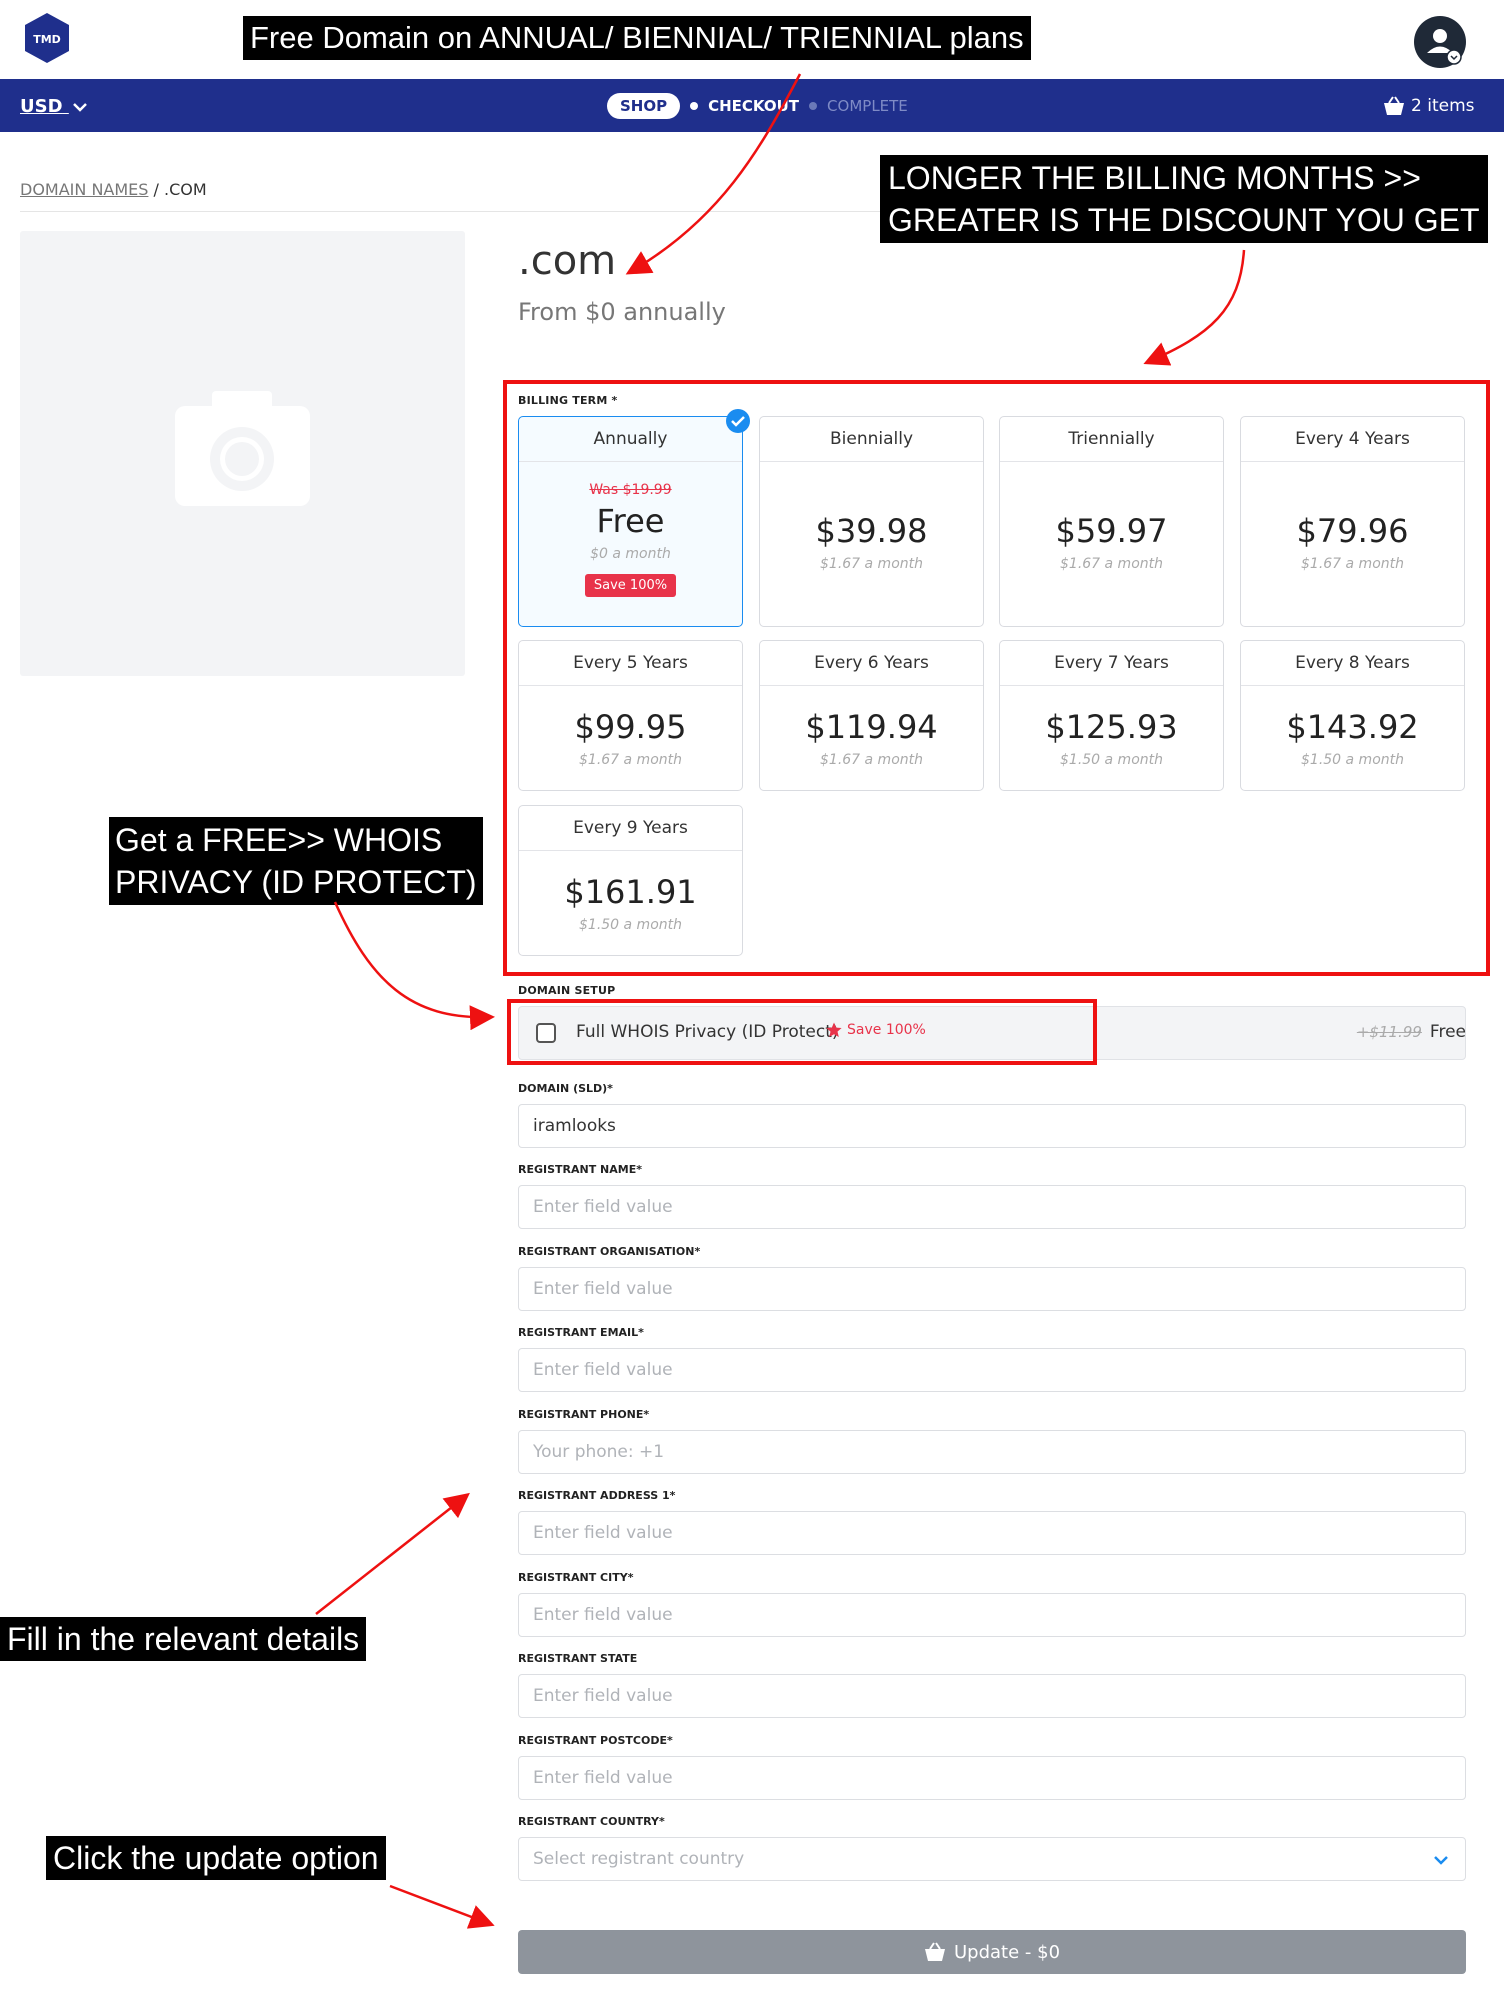  What do you see at coordinates (609, 1251) in the screenshot?
I see `registrant-org-label: REGISTRANT ORGANISATION*` at bounding box center [609, 1251].